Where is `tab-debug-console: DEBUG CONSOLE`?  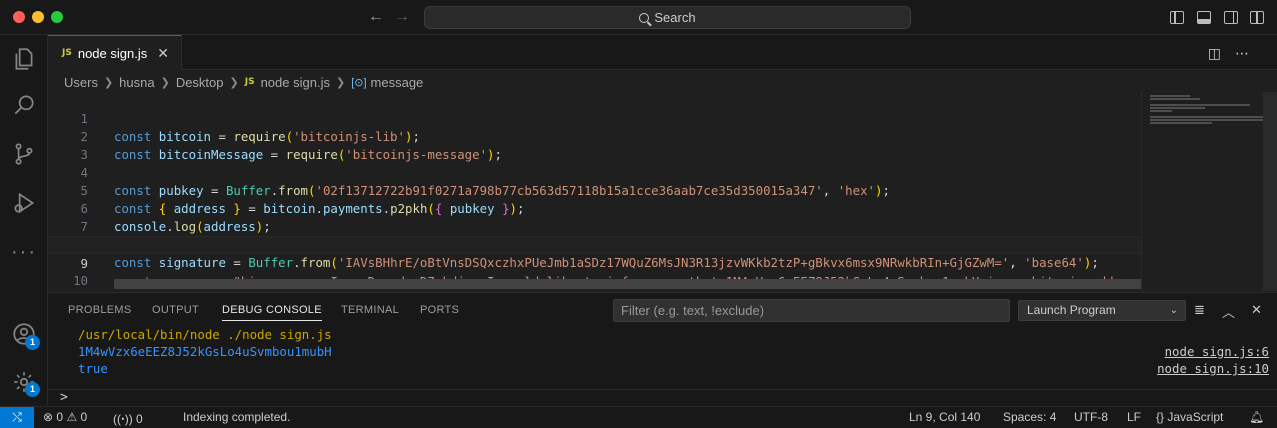 tab-debug-console: DEBUG CONSOLE is located at coordinates (272, 312).